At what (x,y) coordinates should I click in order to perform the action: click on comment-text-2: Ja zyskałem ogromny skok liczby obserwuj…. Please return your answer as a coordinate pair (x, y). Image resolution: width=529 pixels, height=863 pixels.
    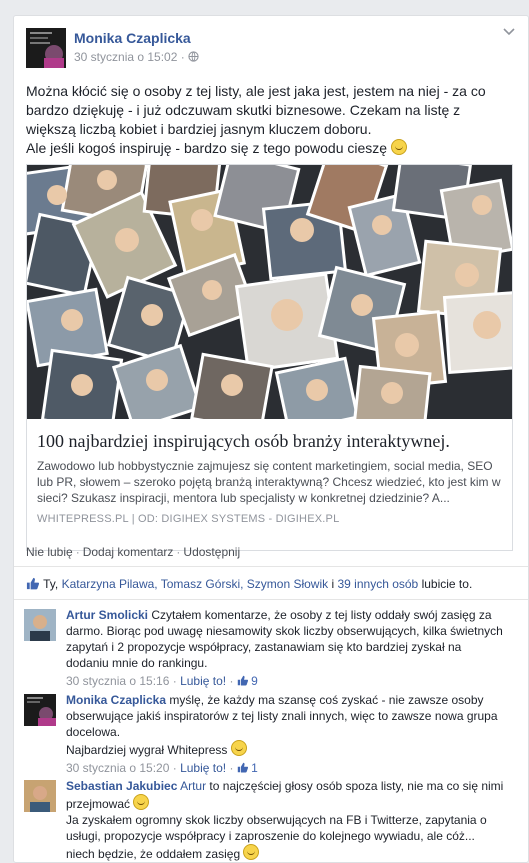
    Looking at the image, I should click on (276, 837).